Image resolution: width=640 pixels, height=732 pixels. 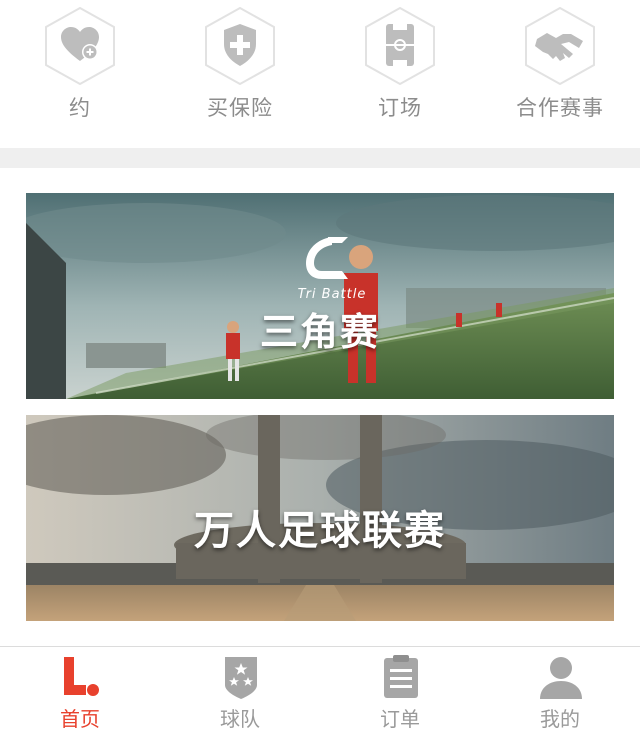 What do you see at coordinates (320, 531) in the screenshot?
I see `banner-title: 万人足球联赛` at bounding box center [320, 531].